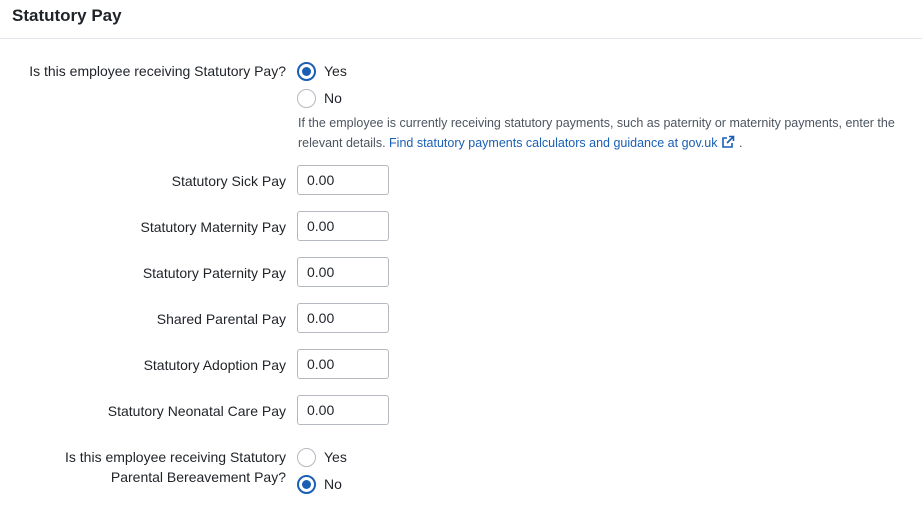 The height and width of the screenshot is (511, 922). I want to click on statutory-pay-yes-radio, so click(306, 71).